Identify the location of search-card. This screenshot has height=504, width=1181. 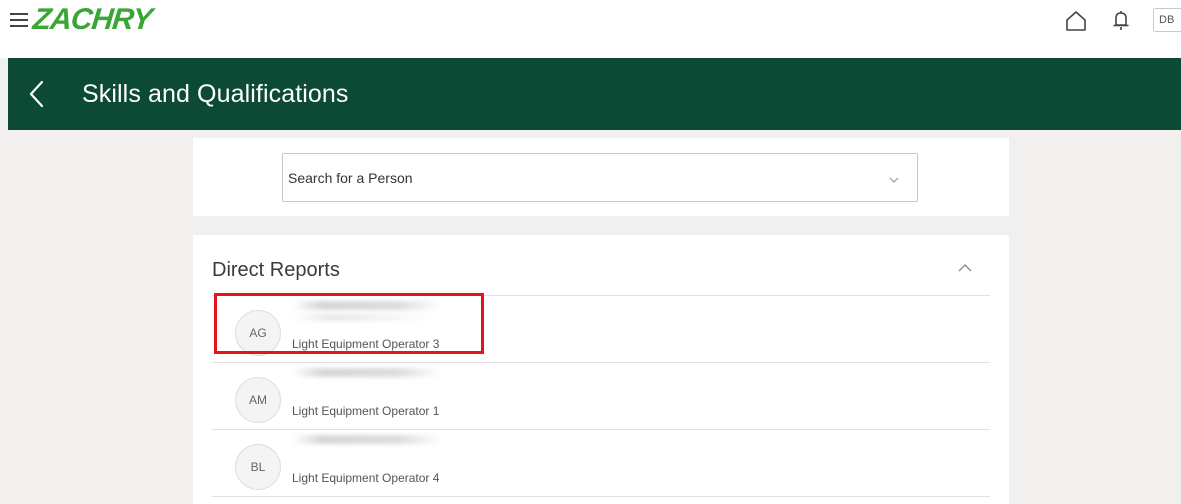
(601, 177).